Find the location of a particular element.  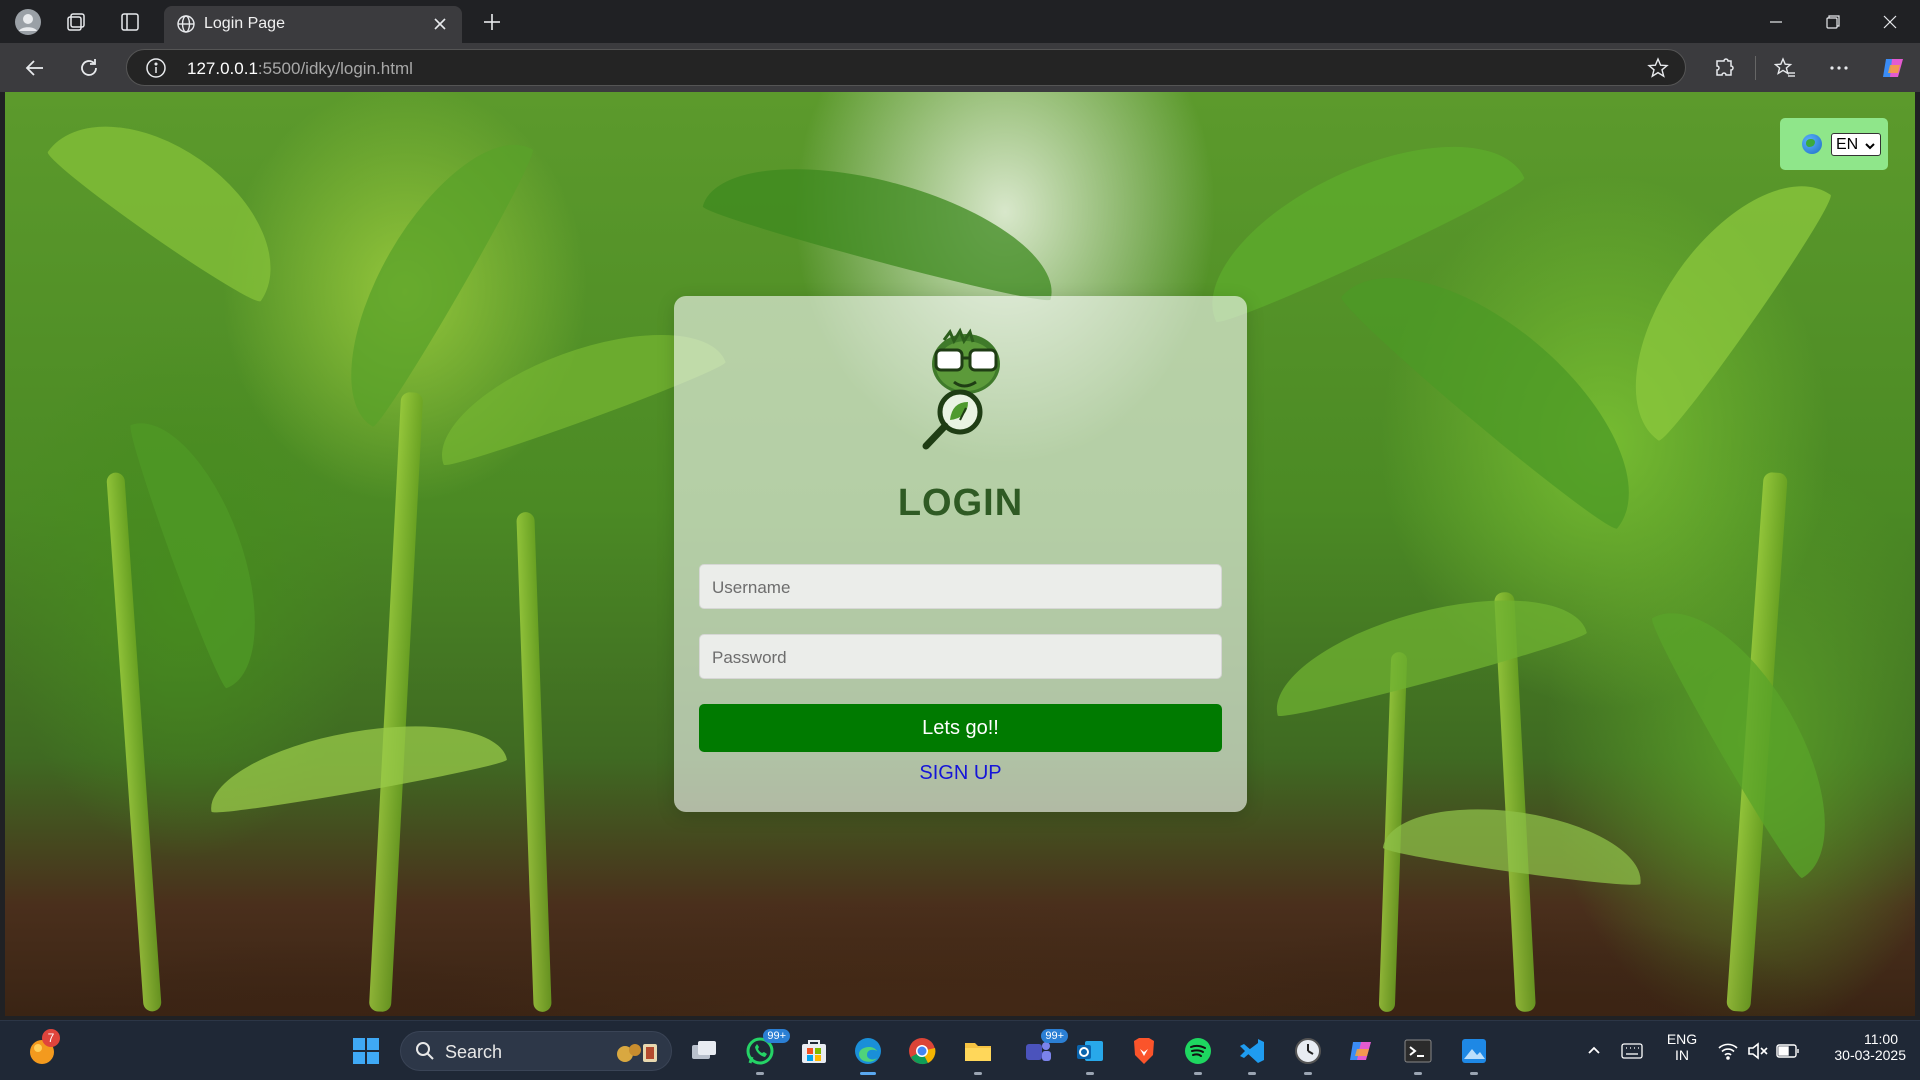

globe-emoji-icon is located at coordinates (1812, 144).